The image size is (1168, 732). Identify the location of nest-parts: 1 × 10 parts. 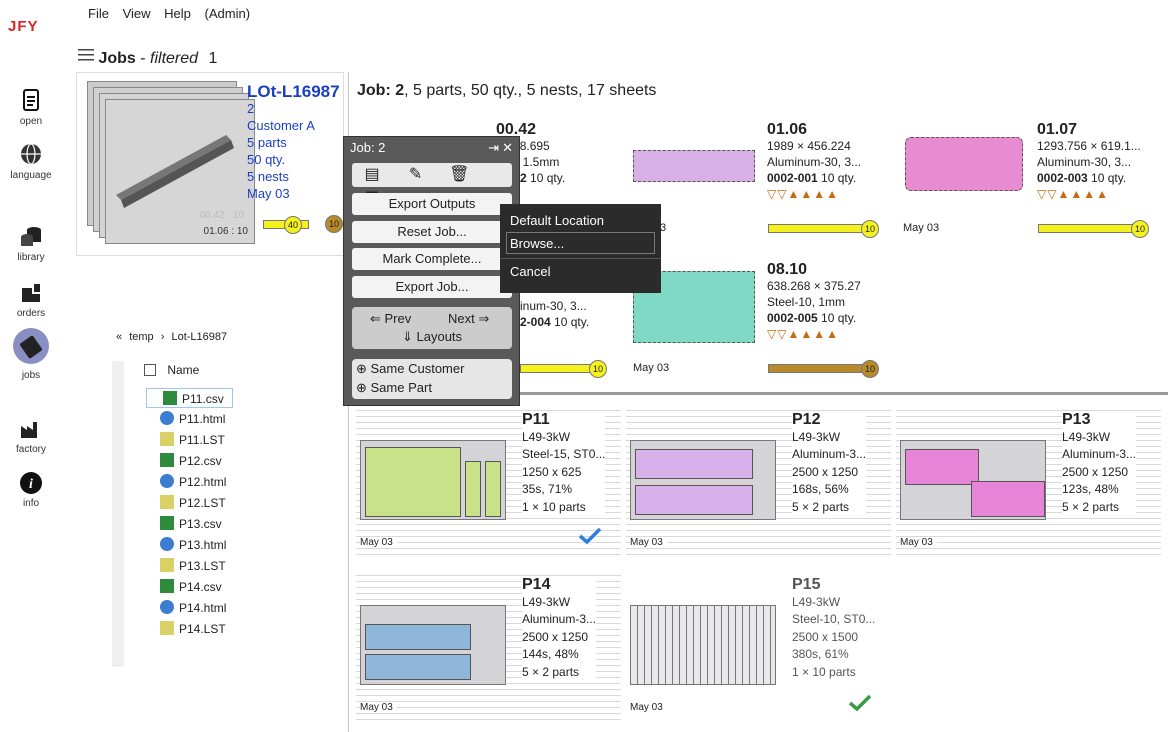
(554, 506).